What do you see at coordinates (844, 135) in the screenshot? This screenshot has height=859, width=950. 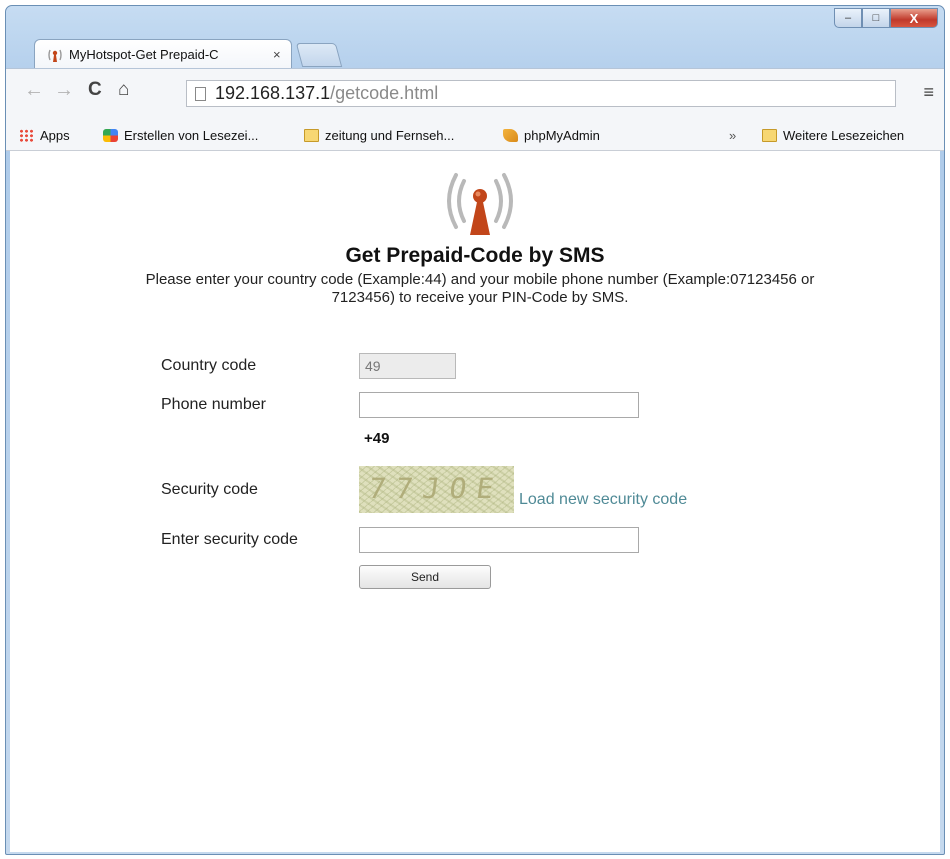 I see `bookmark-label: Weitere Lesezeichen` at bounding box center [844, 135].